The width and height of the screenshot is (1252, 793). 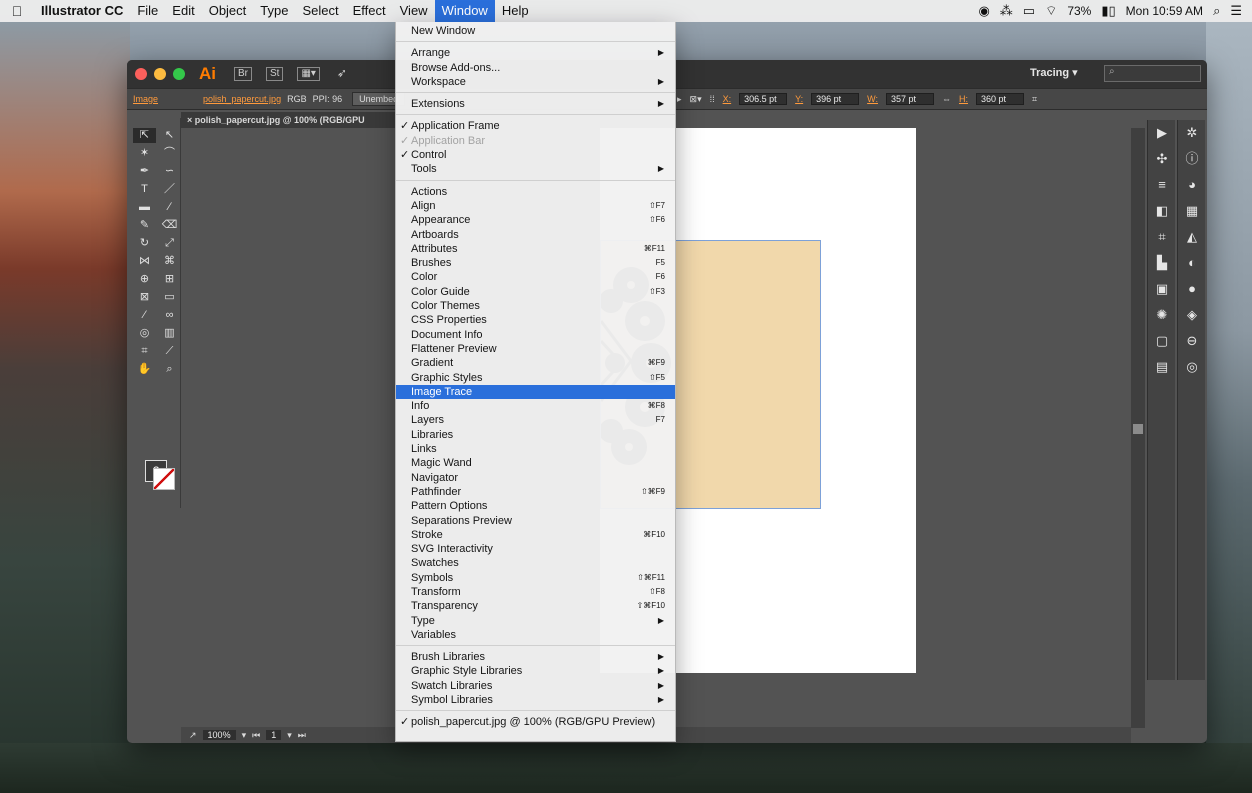 I want to click on menu-item-transform: Transform ⇧F8, so click(x=535, y=592).